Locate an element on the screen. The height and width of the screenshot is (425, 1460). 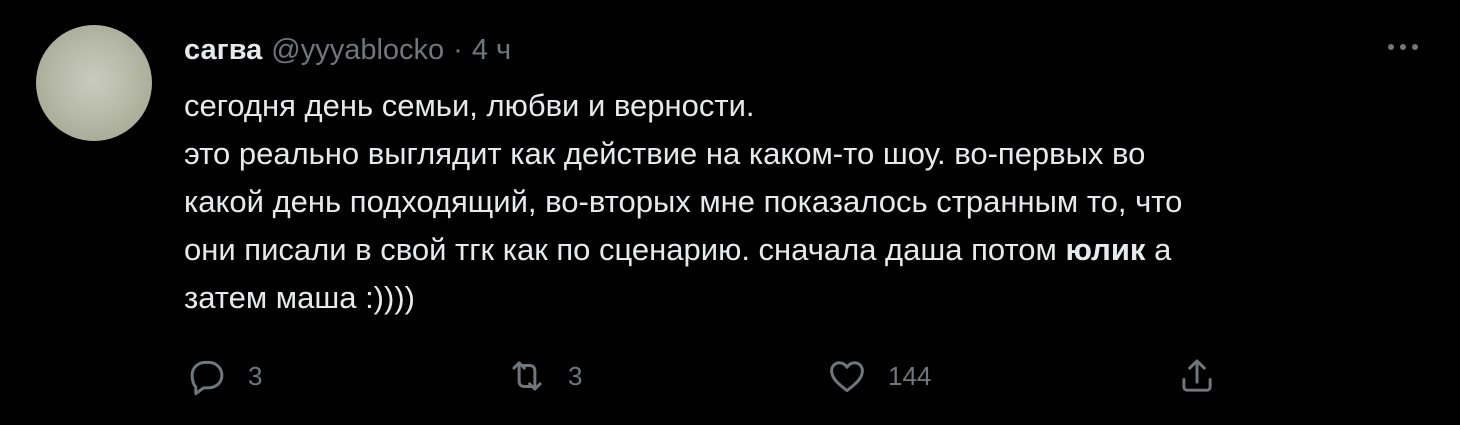
heart-icon is located at coordinates (847, 376).